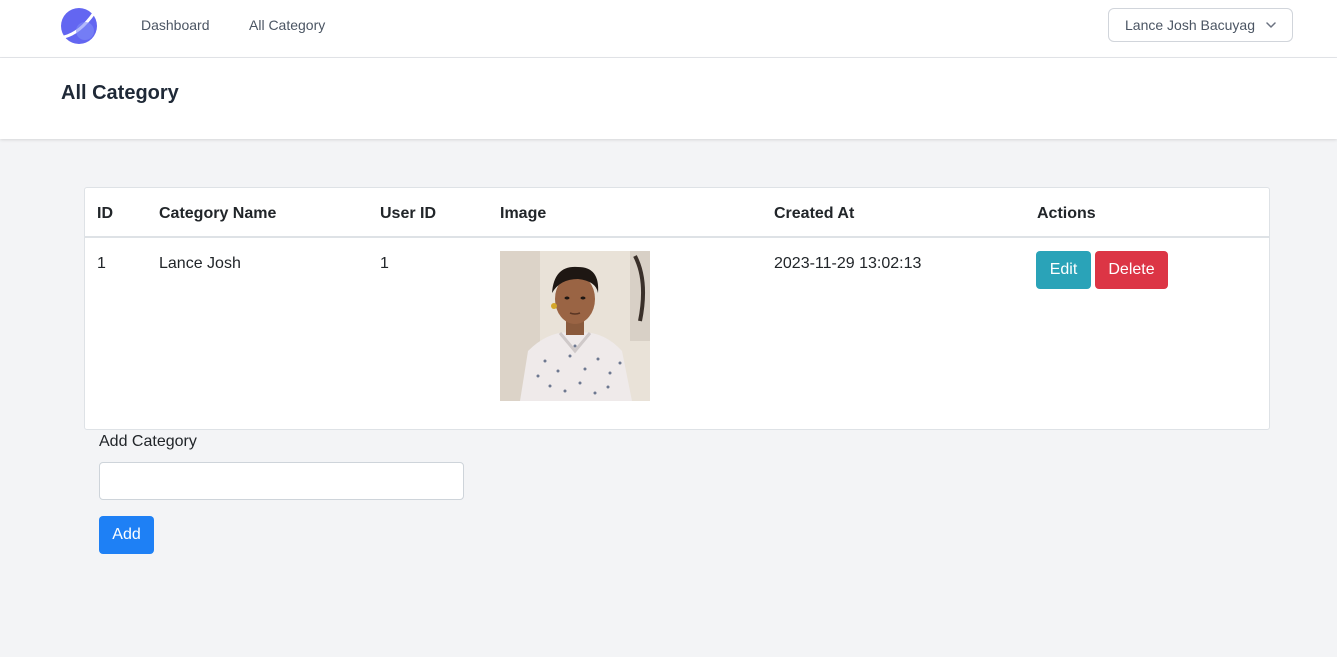  What do you see at coordinates (848, 263) in the screenshot?
I see `cell-created-at: 2023-11-29 13:02:13` at bounding box center [848, 263].